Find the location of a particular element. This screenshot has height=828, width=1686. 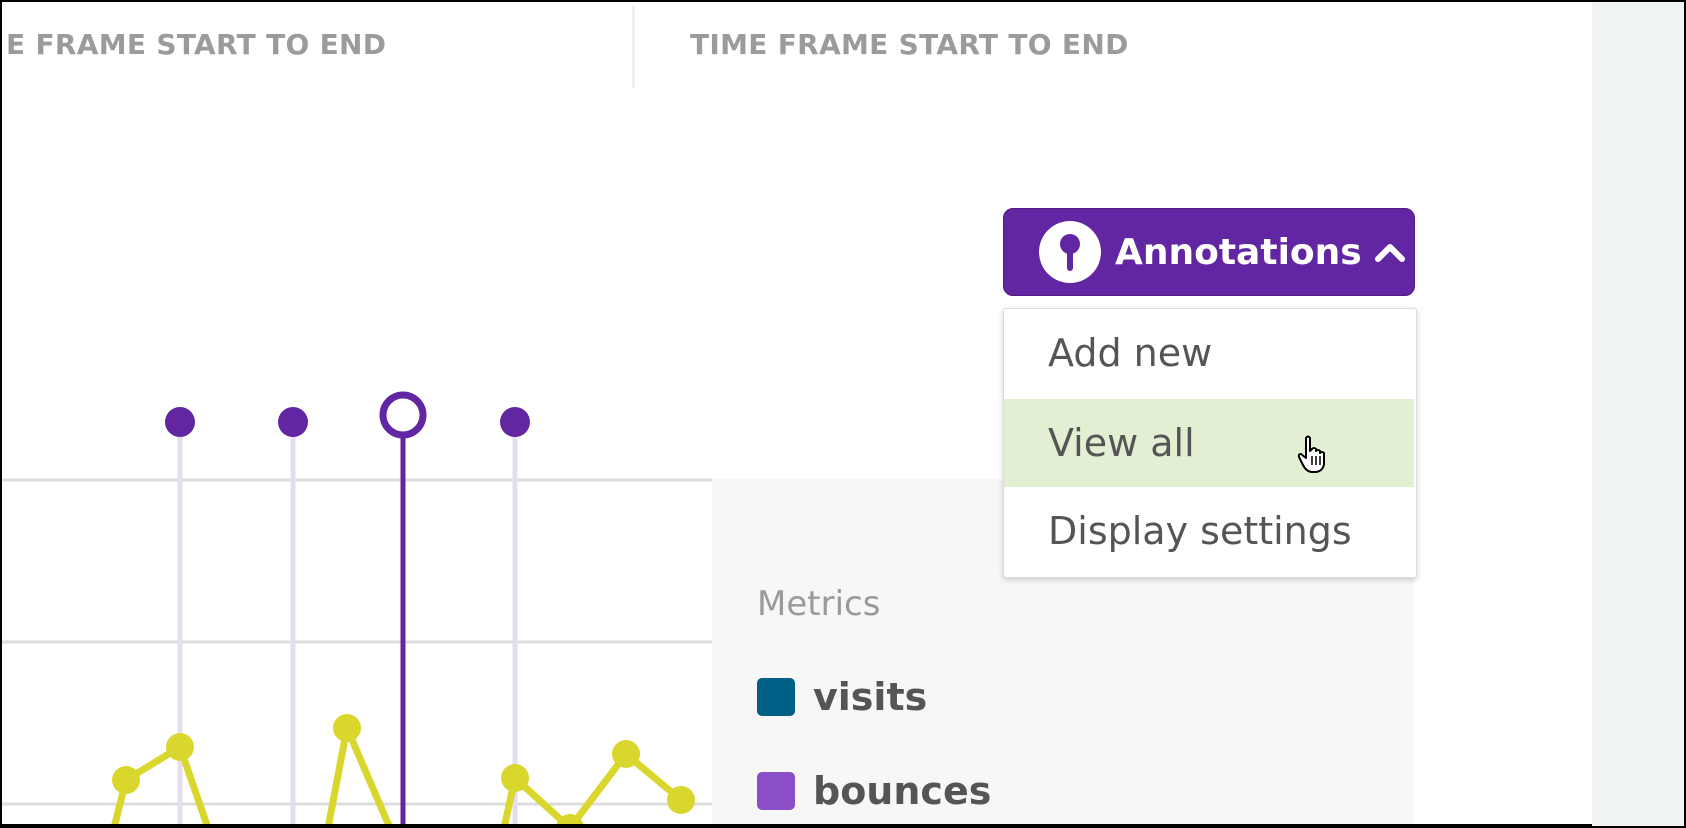

chevron-up-icon is located at coordinates (1389, 253).